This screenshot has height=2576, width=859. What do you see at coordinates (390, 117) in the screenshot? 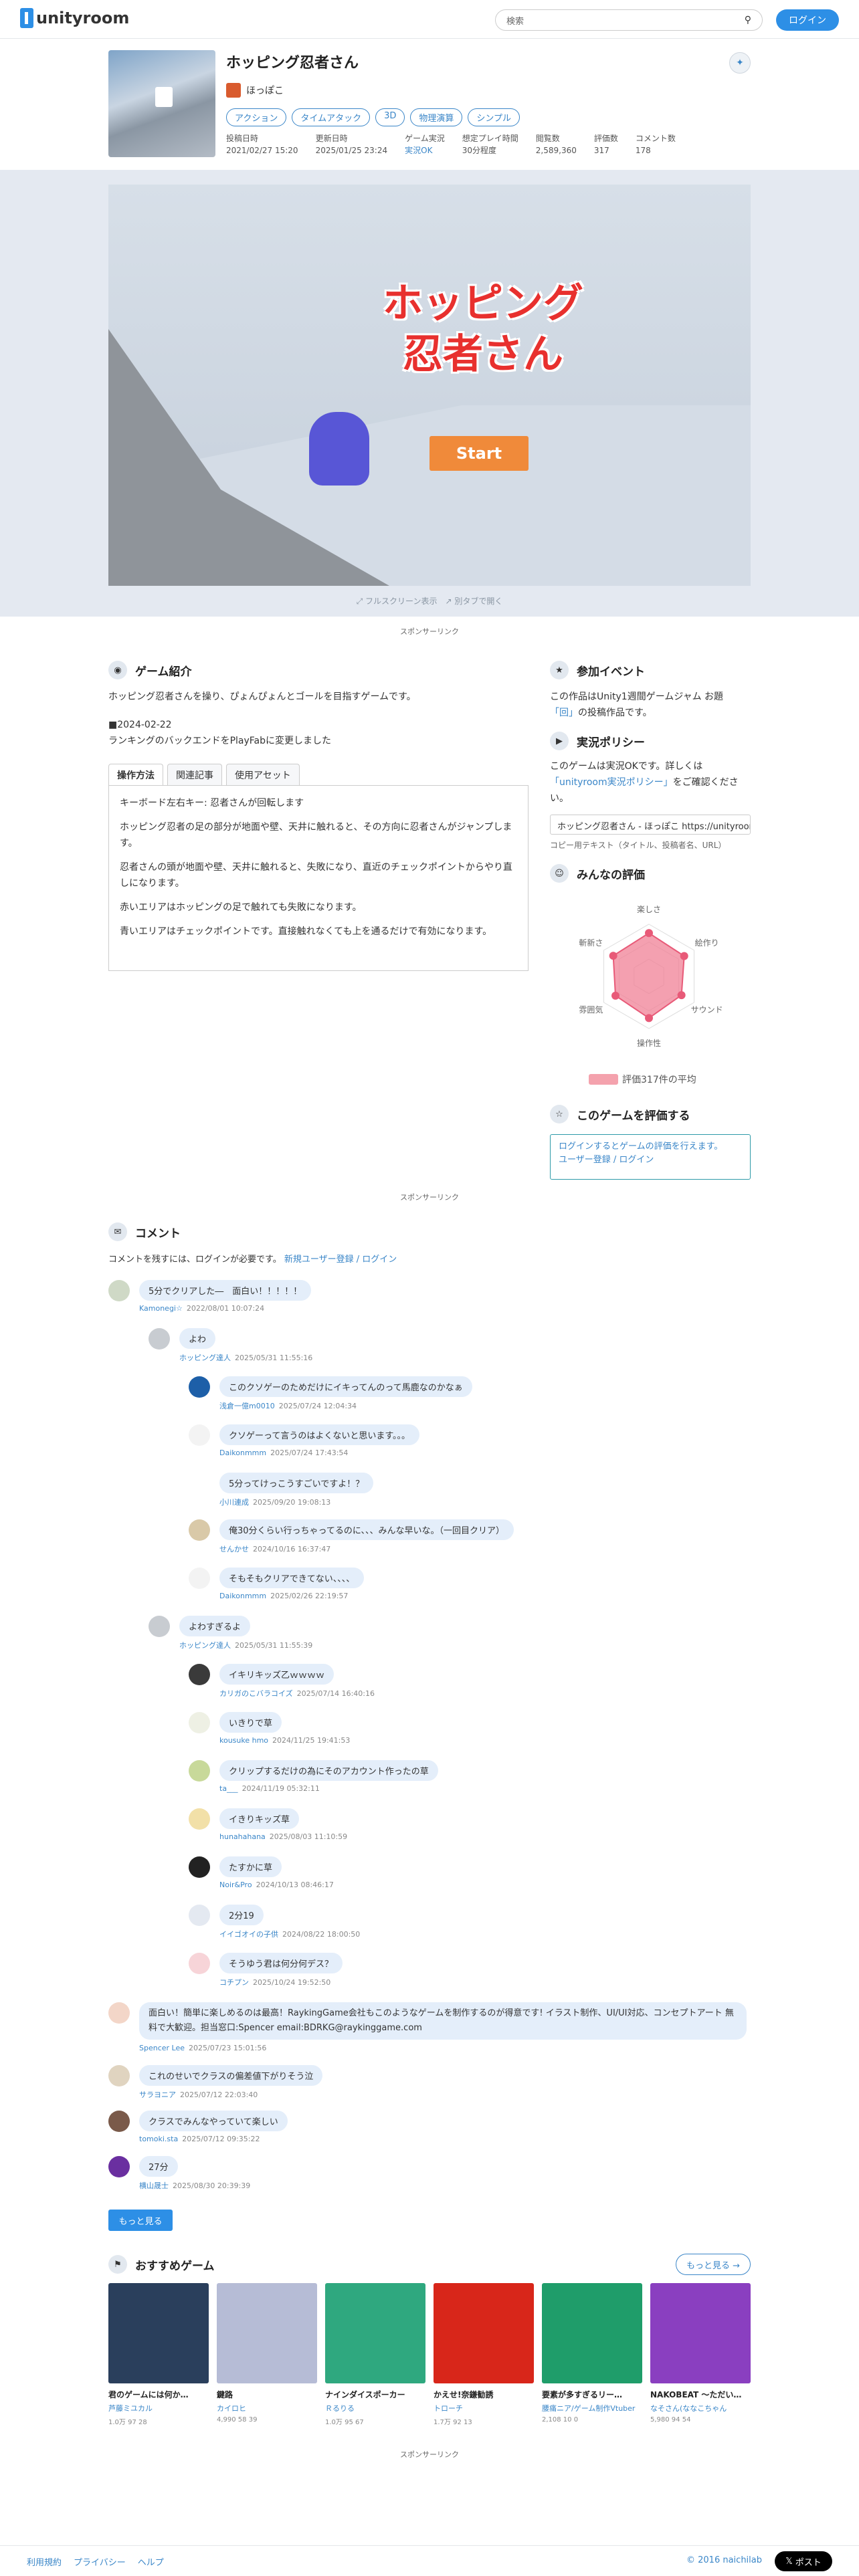
I see `tag-item: 3D` at bounding box center [390, 117].